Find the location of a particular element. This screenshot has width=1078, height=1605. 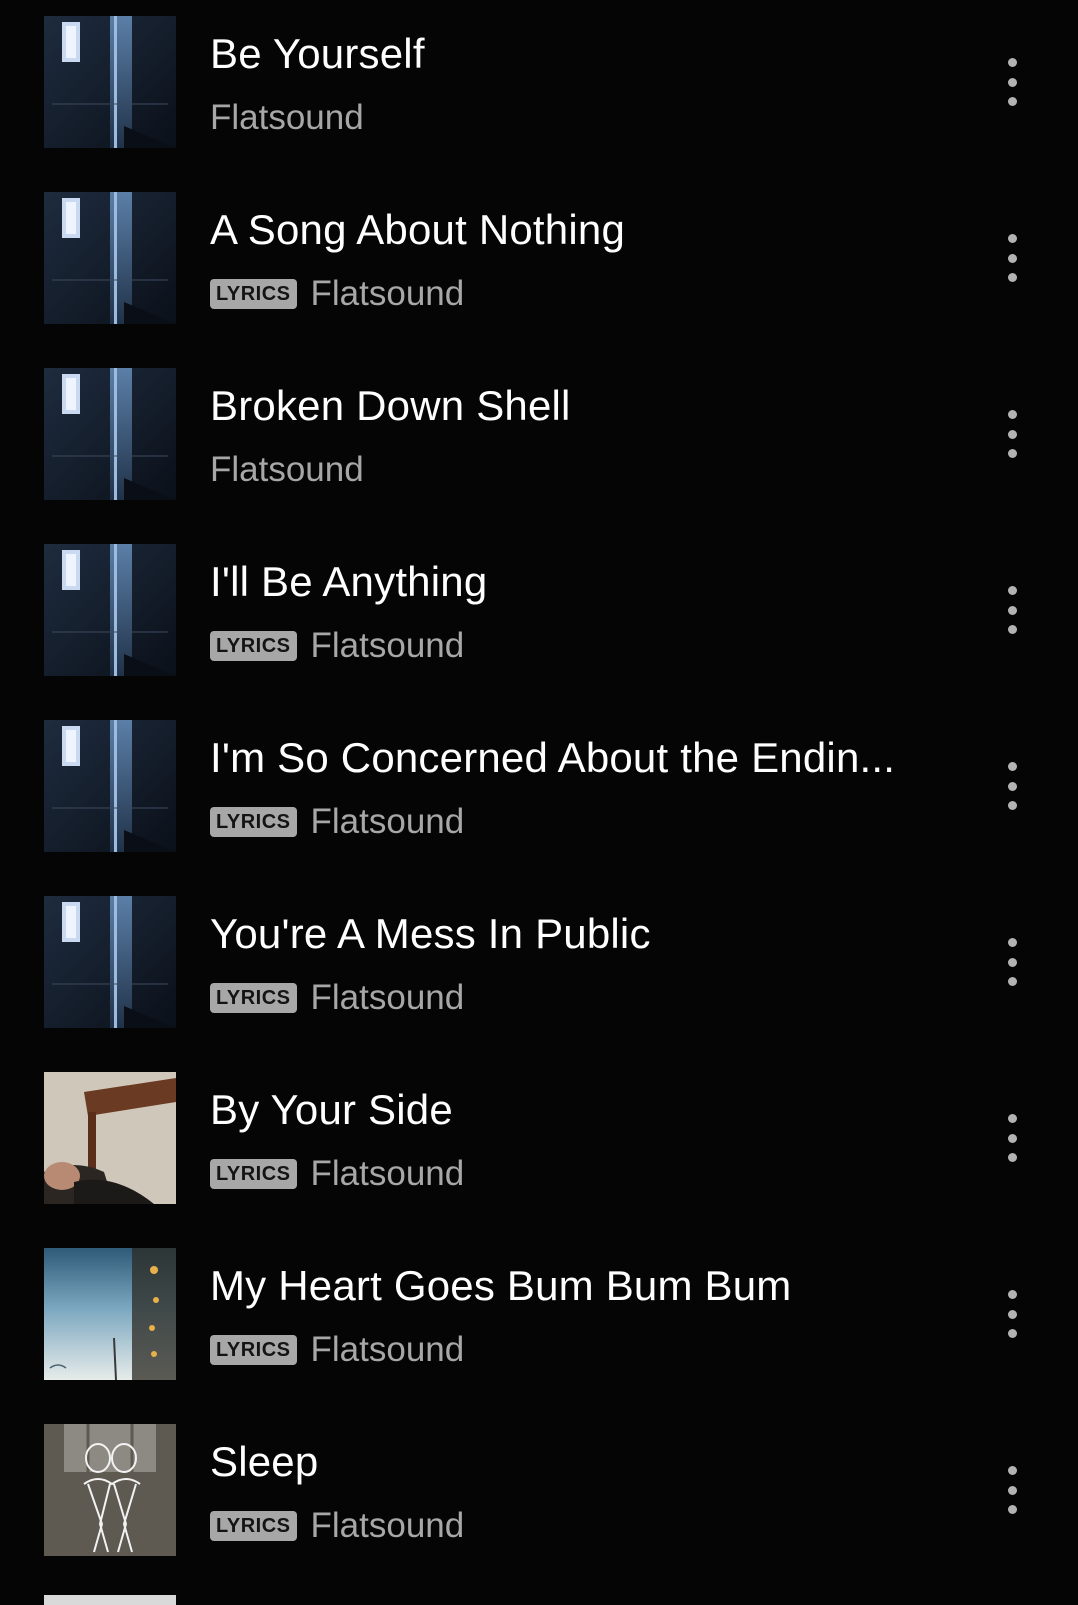

track-row: My Heart Goes Bum Bum Bum LYRICS Flatsound is located at coordinates (539, 1320).